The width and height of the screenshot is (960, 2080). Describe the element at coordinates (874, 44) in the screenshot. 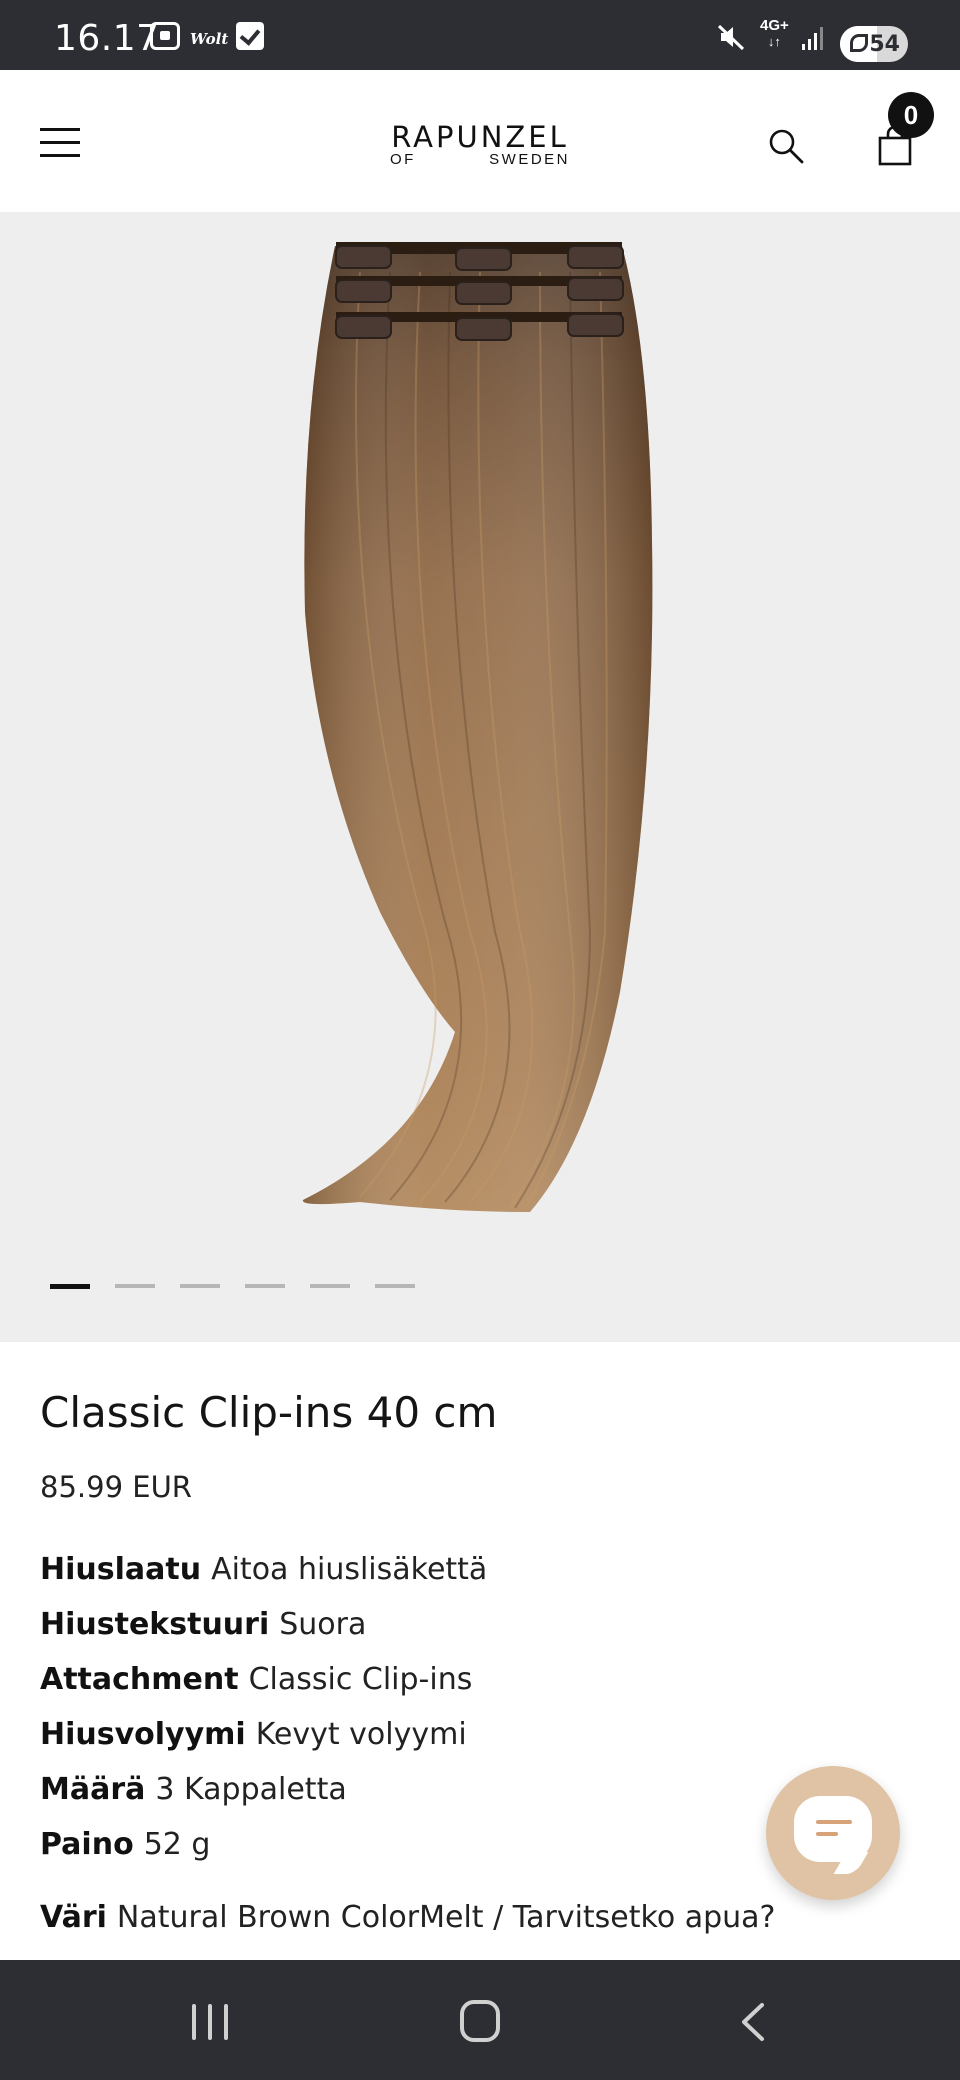

I see `battery-indicator: 54` at that location.